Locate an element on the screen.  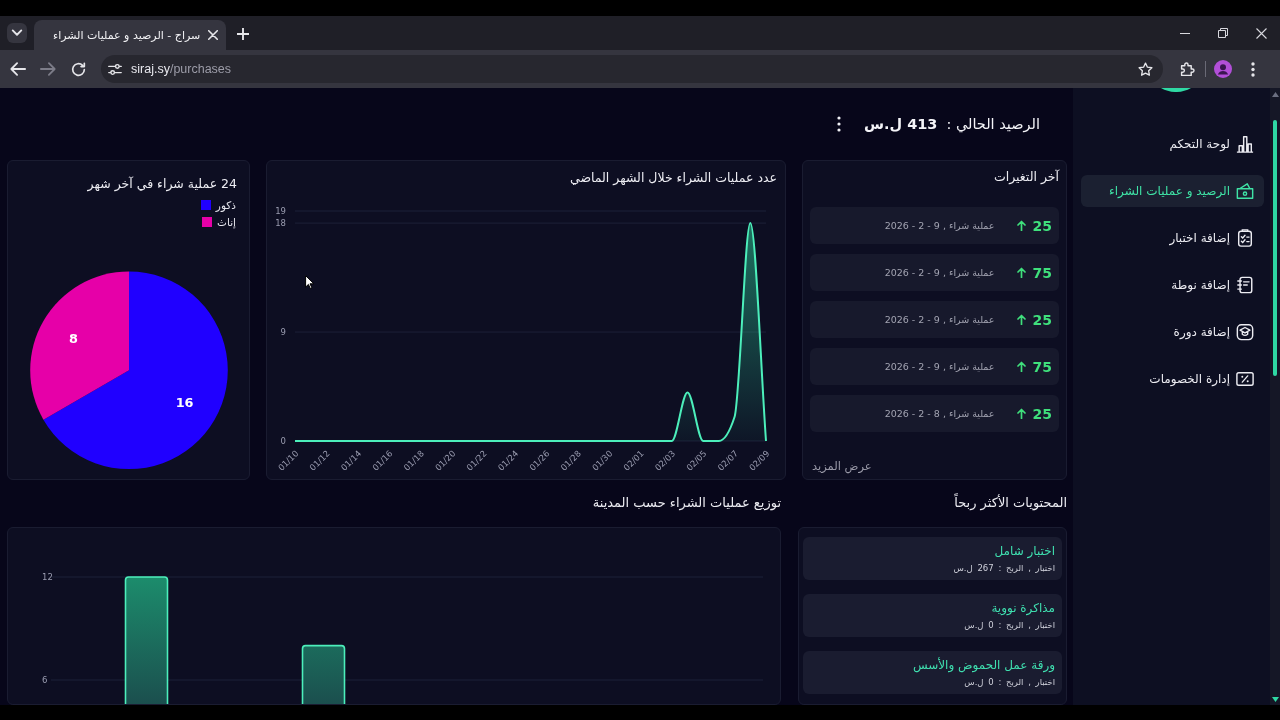
axis-tick-label: 0 is located at coordinates (283, 441).